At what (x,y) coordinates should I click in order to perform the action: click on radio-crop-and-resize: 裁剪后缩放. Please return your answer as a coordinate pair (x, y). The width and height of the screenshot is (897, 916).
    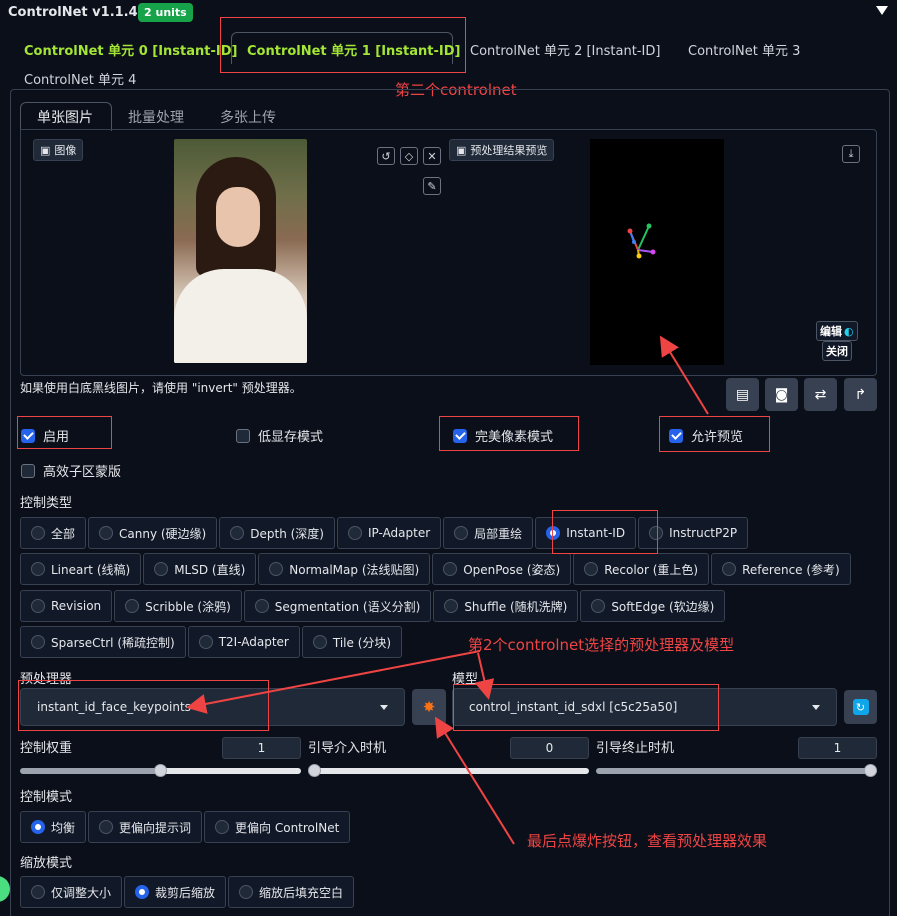
    Looking at the image, I should click on (175, 892).